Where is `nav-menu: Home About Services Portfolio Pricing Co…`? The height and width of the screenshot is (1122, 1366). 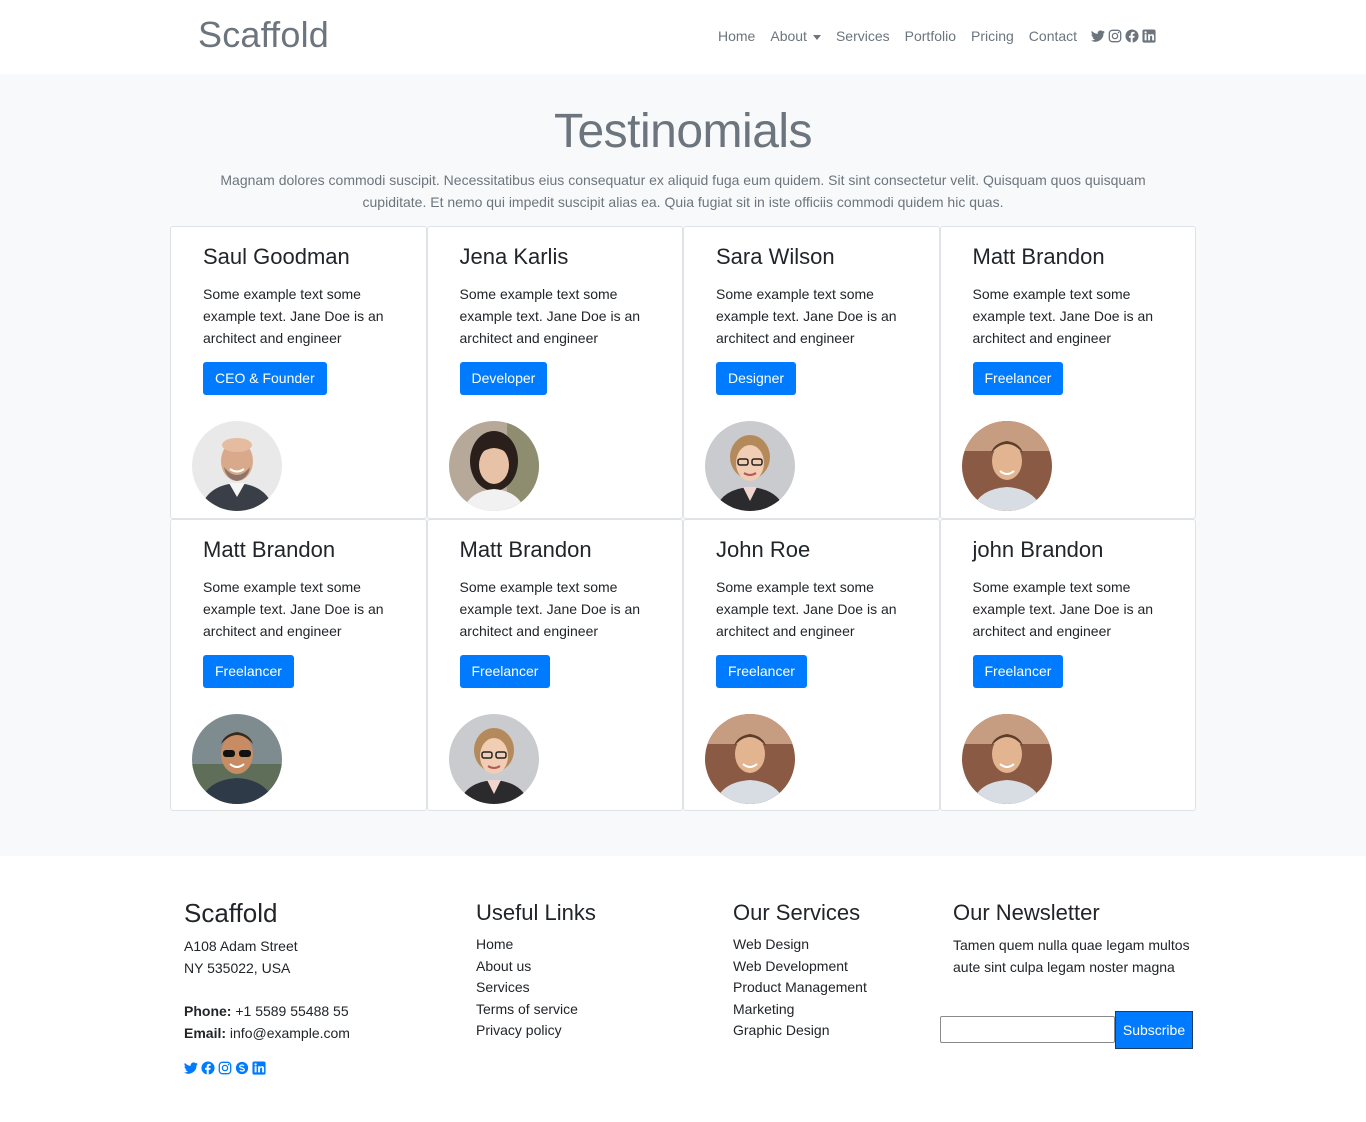
nav-menu: Home About Services Portfolio Pricing Co… is located at coordinates (937, 36).